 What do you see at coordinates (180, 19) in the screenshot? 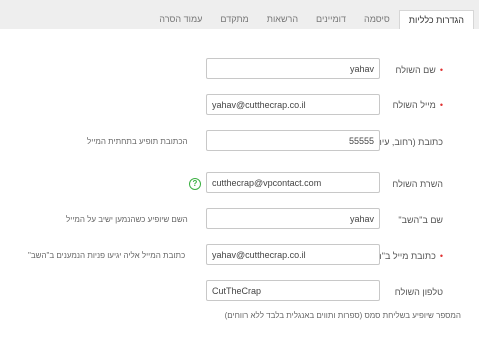
I see `tab-removal-page: עמוד הסרה` at bounding box center [180, 19].